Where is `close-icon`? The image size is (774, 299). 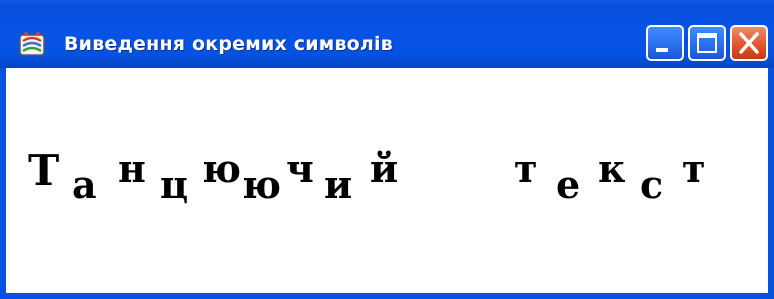 close-icon is located at coordinates (749, 43).